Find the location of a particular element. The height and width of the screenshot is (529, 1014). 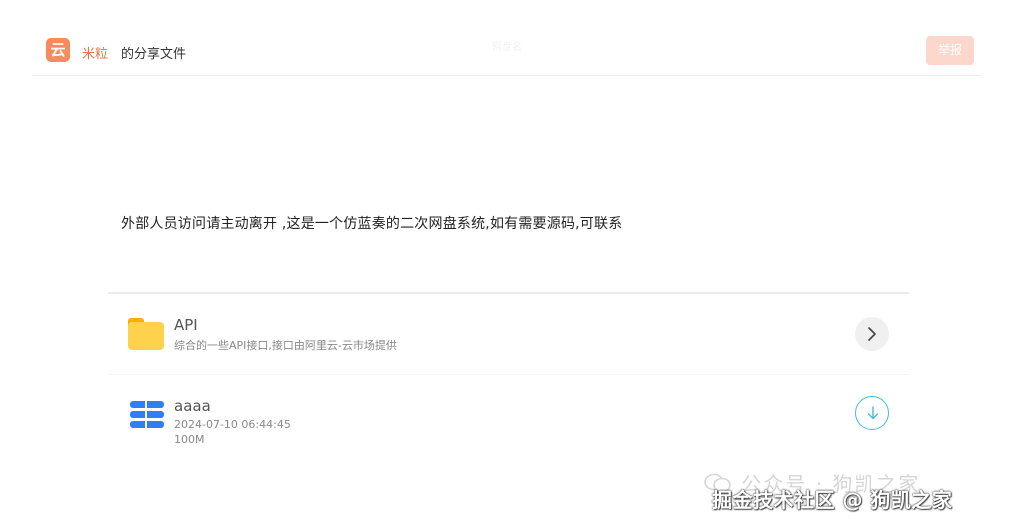

share-title-suffix: 的分享文件 is located at coordinates (154, 54).